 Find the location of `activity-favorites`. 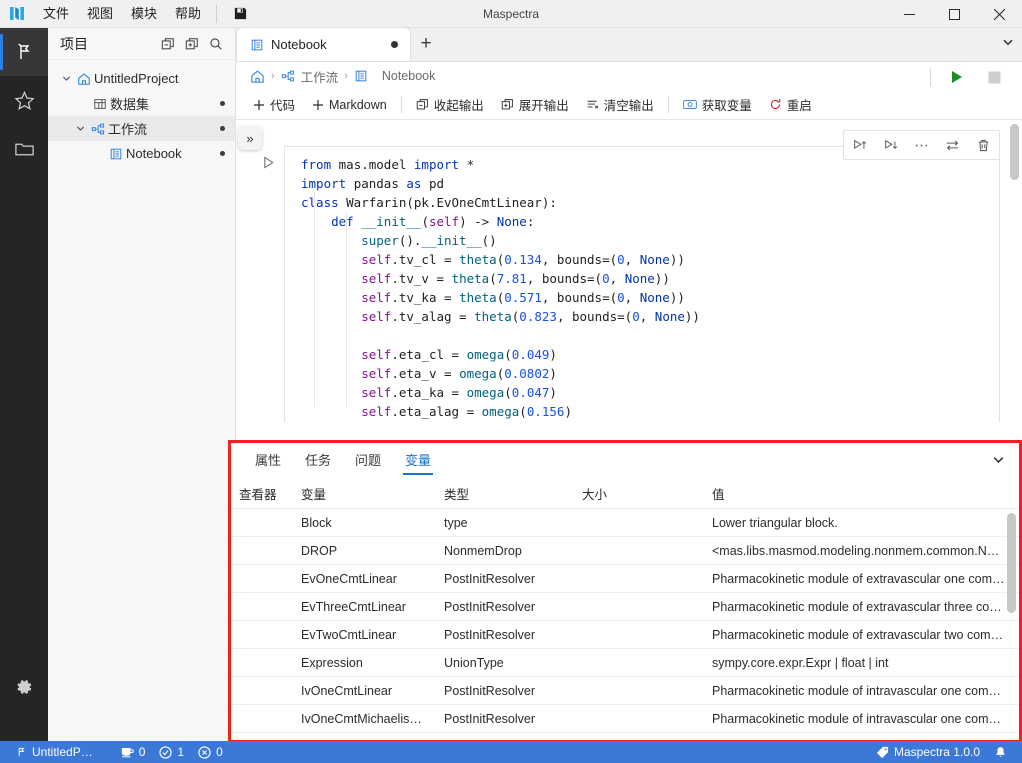

activity-favorites is located at coordinates (24, 100).